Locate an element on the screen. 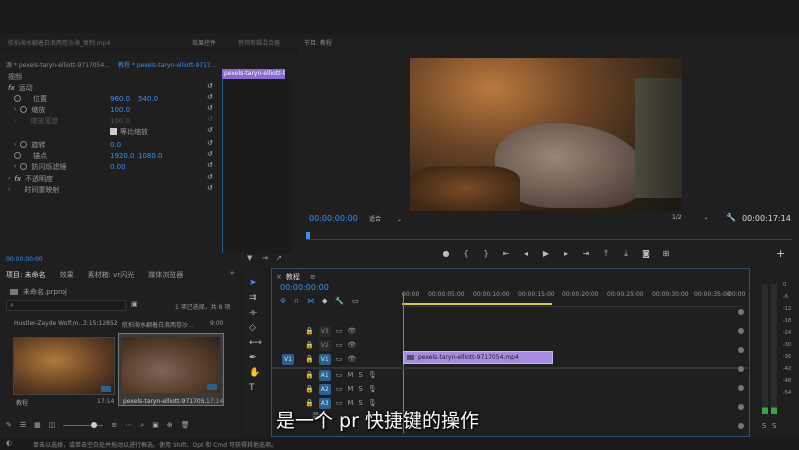 The image size is (799, 450). time-remap-row: › 时间重映射 is located at coordinates (33, 189).